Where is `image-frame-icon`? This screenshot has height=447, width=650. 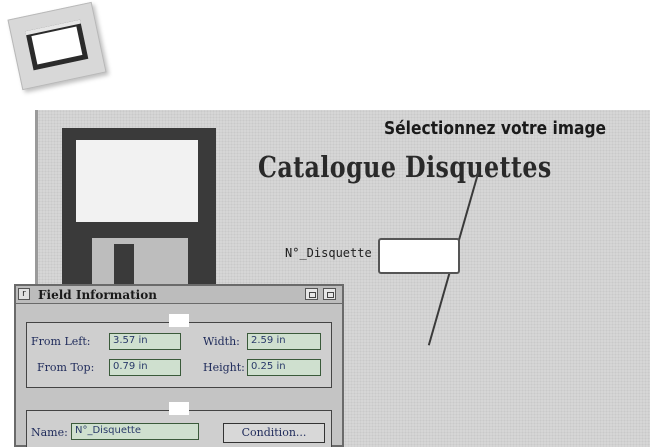 image-frame-icon is located at coordinates (57, 46).